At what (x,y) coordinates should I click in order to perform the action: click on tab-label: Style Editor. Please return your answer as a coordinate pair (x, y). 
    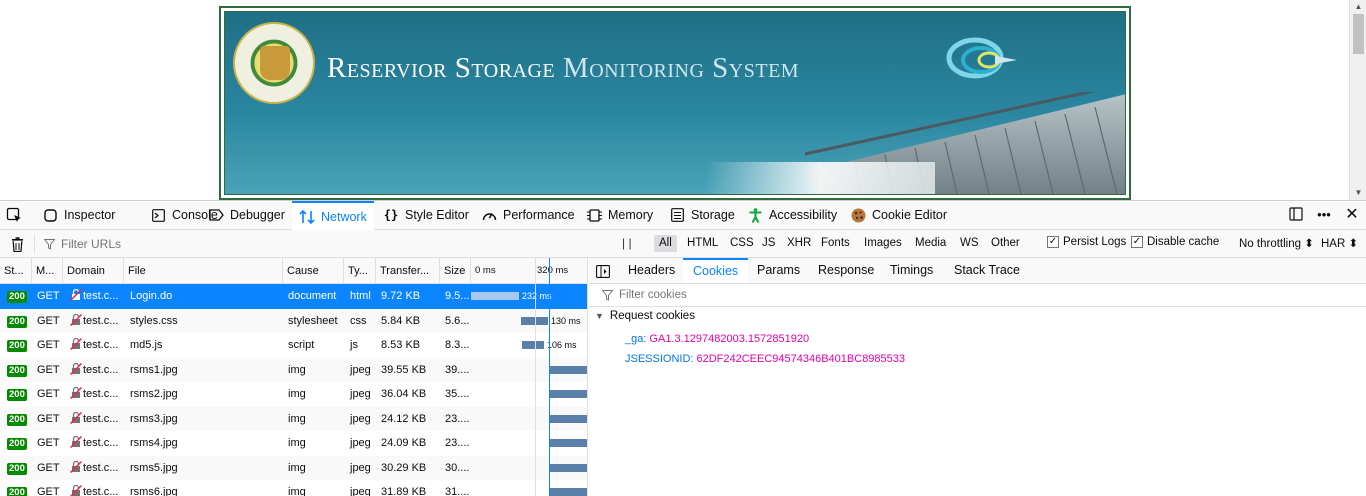
    Looking at the image, I should click on (437, 215).